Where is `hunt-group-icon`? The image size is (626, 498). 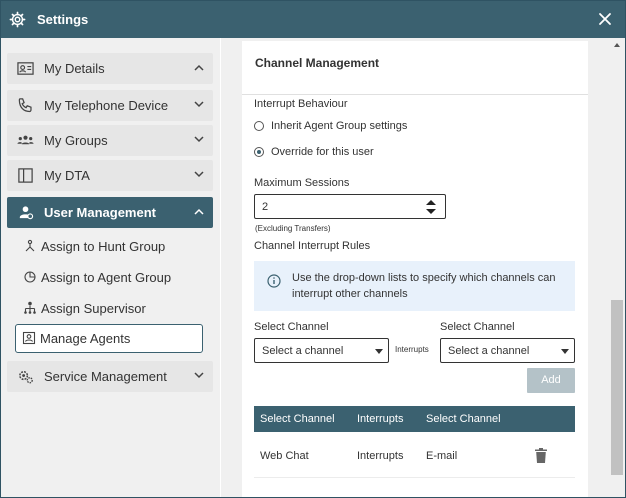 hunt-group-icon is located at coordinates (30, 245).